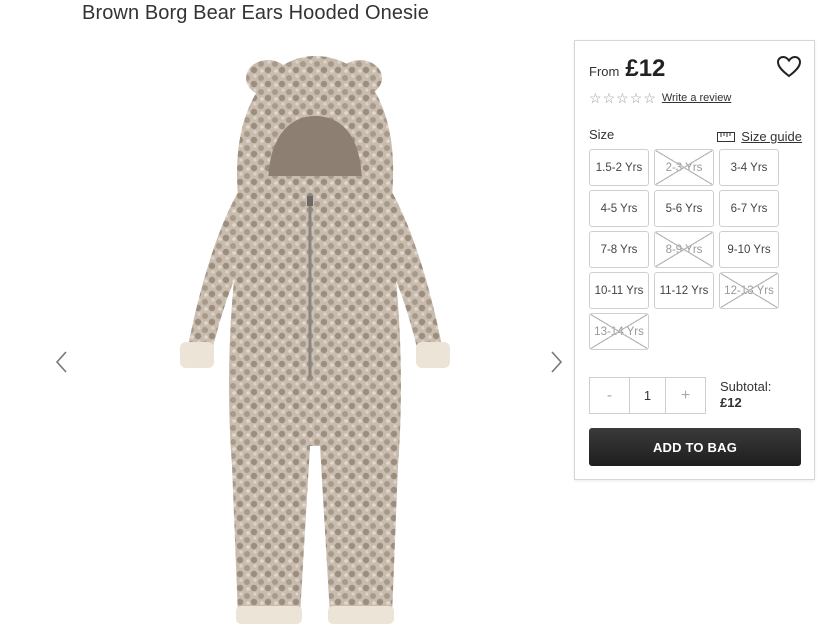 Image resolution: width=822 pixels, height=626 pixels. I want to click on quantity-input: 1, so click(647, 395).